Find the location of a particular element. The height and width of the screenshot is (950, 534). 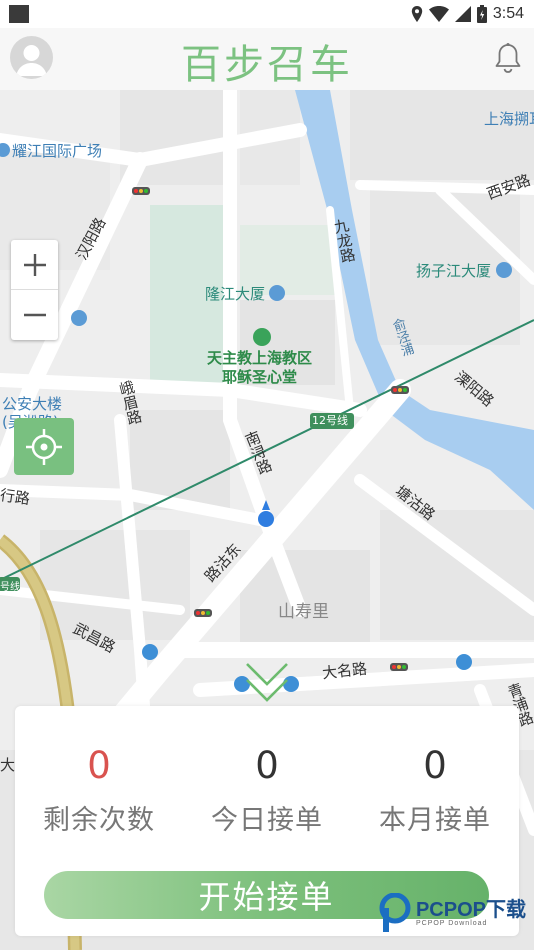

plus-icon is located at coordinates (34, 264).